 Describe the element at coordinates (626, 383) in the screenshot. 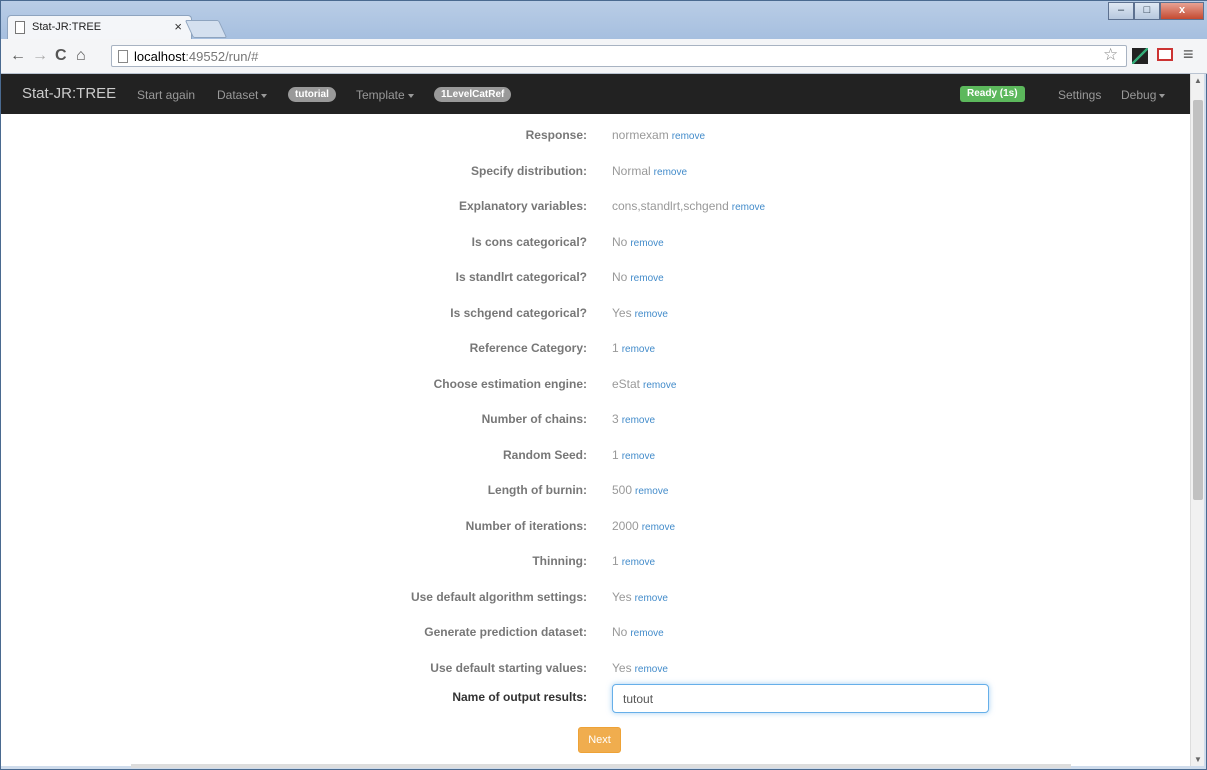

I see `field-value-text: eStat` at that location.